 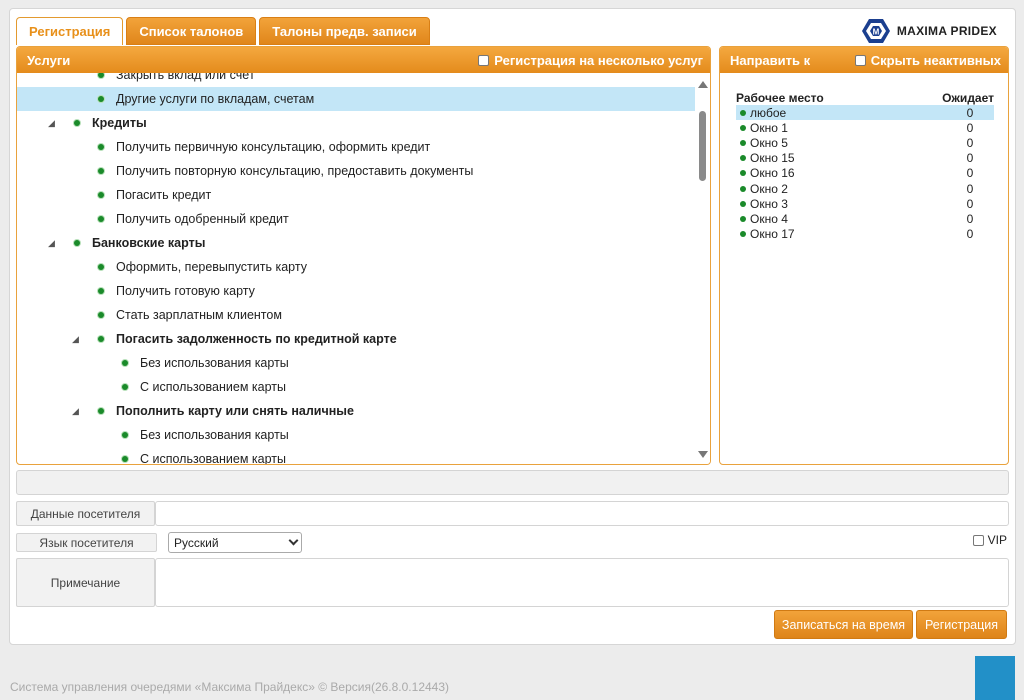 I want to click on workplace-name: Окно 17, so click(x=772, y=234).